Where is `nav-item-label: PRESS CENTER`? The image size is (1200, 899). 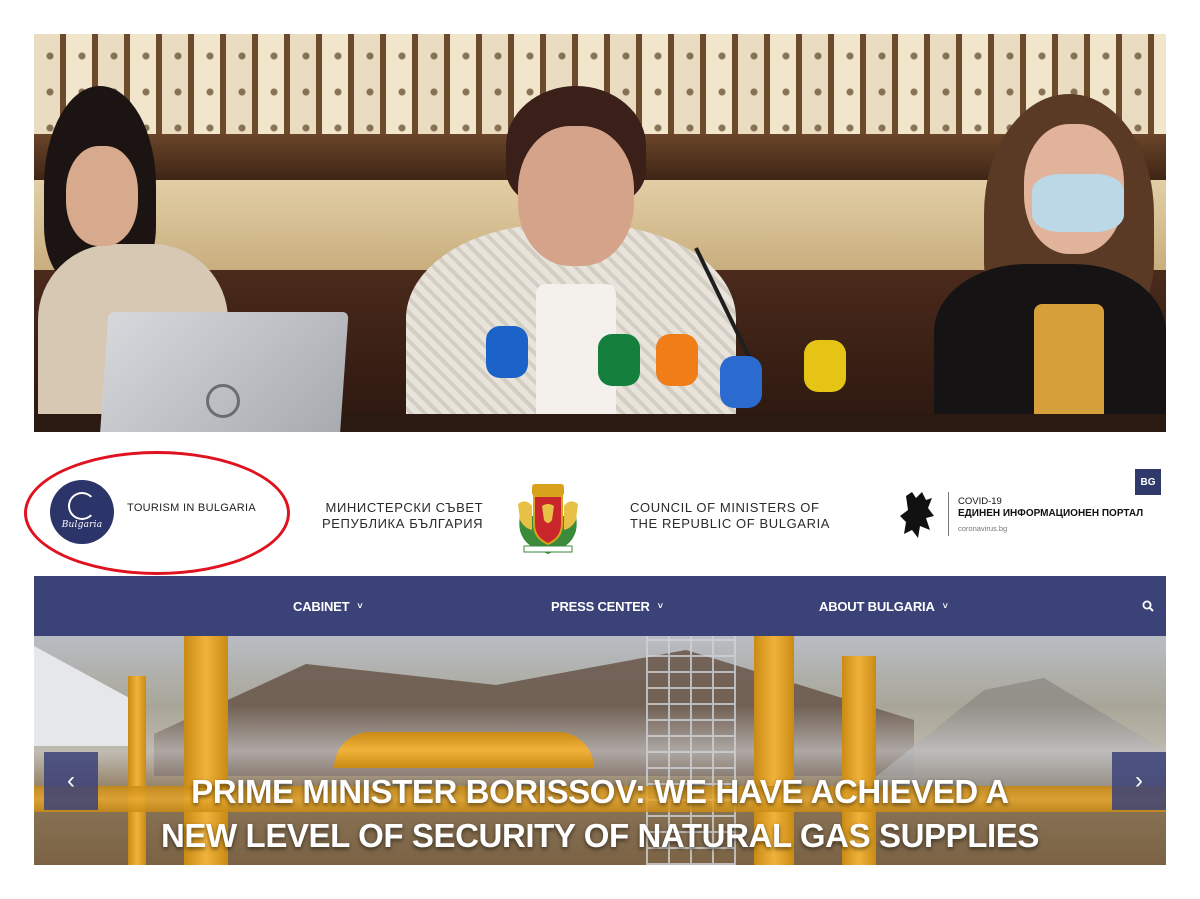 nav-item-label: PRESS CENTER is located at coordinates (600, 606).